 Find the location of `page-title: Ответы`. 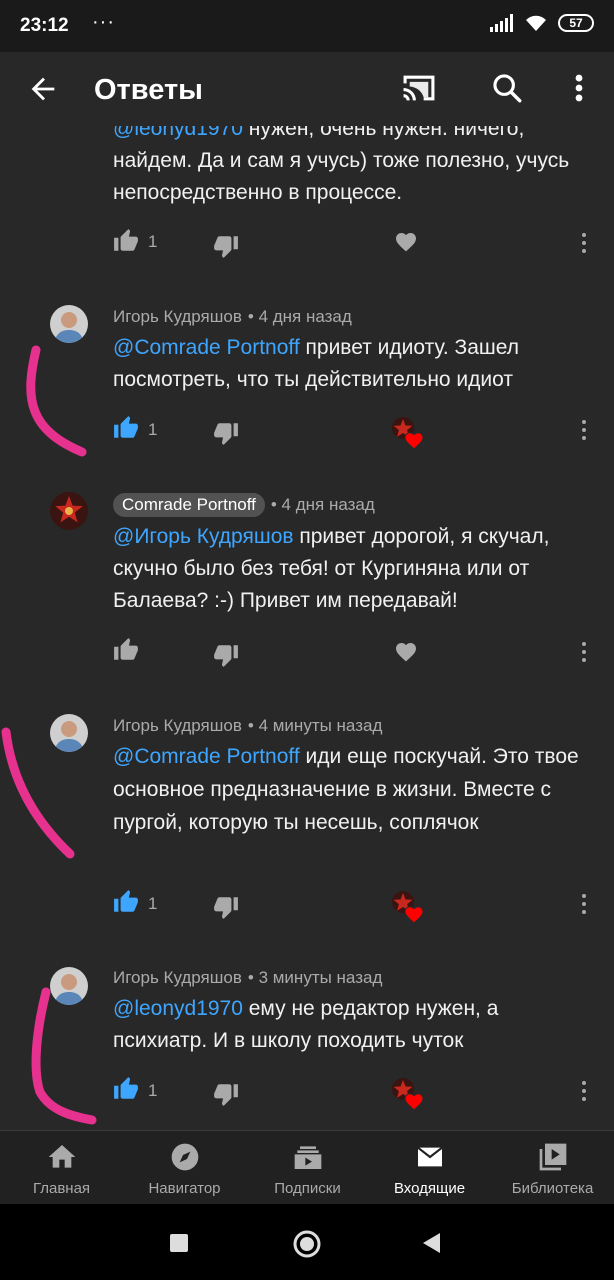

page-title: Ответы is located at coordinates (148, 90).